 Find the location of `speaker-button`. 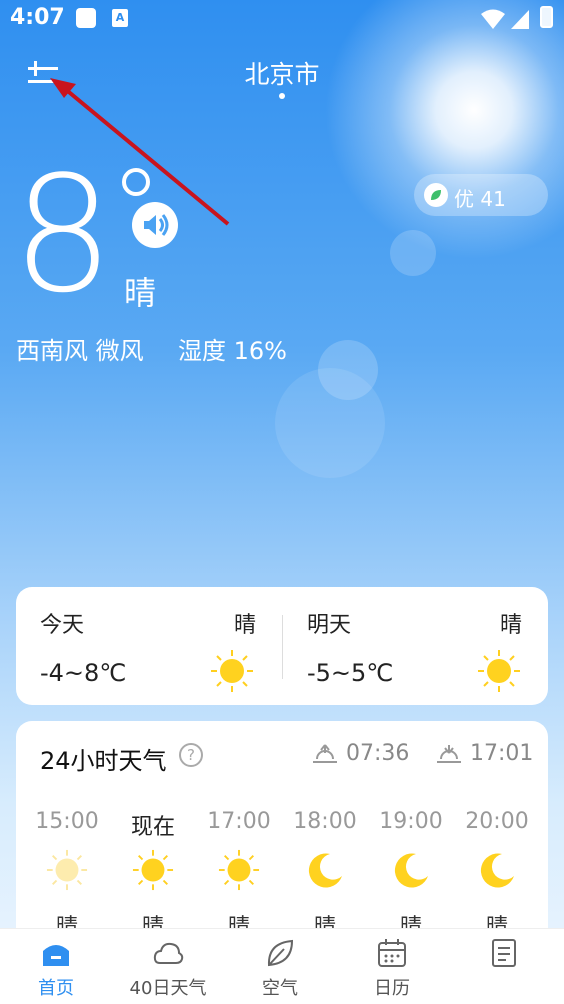

speaker-button is located at coordinates (155, 225).